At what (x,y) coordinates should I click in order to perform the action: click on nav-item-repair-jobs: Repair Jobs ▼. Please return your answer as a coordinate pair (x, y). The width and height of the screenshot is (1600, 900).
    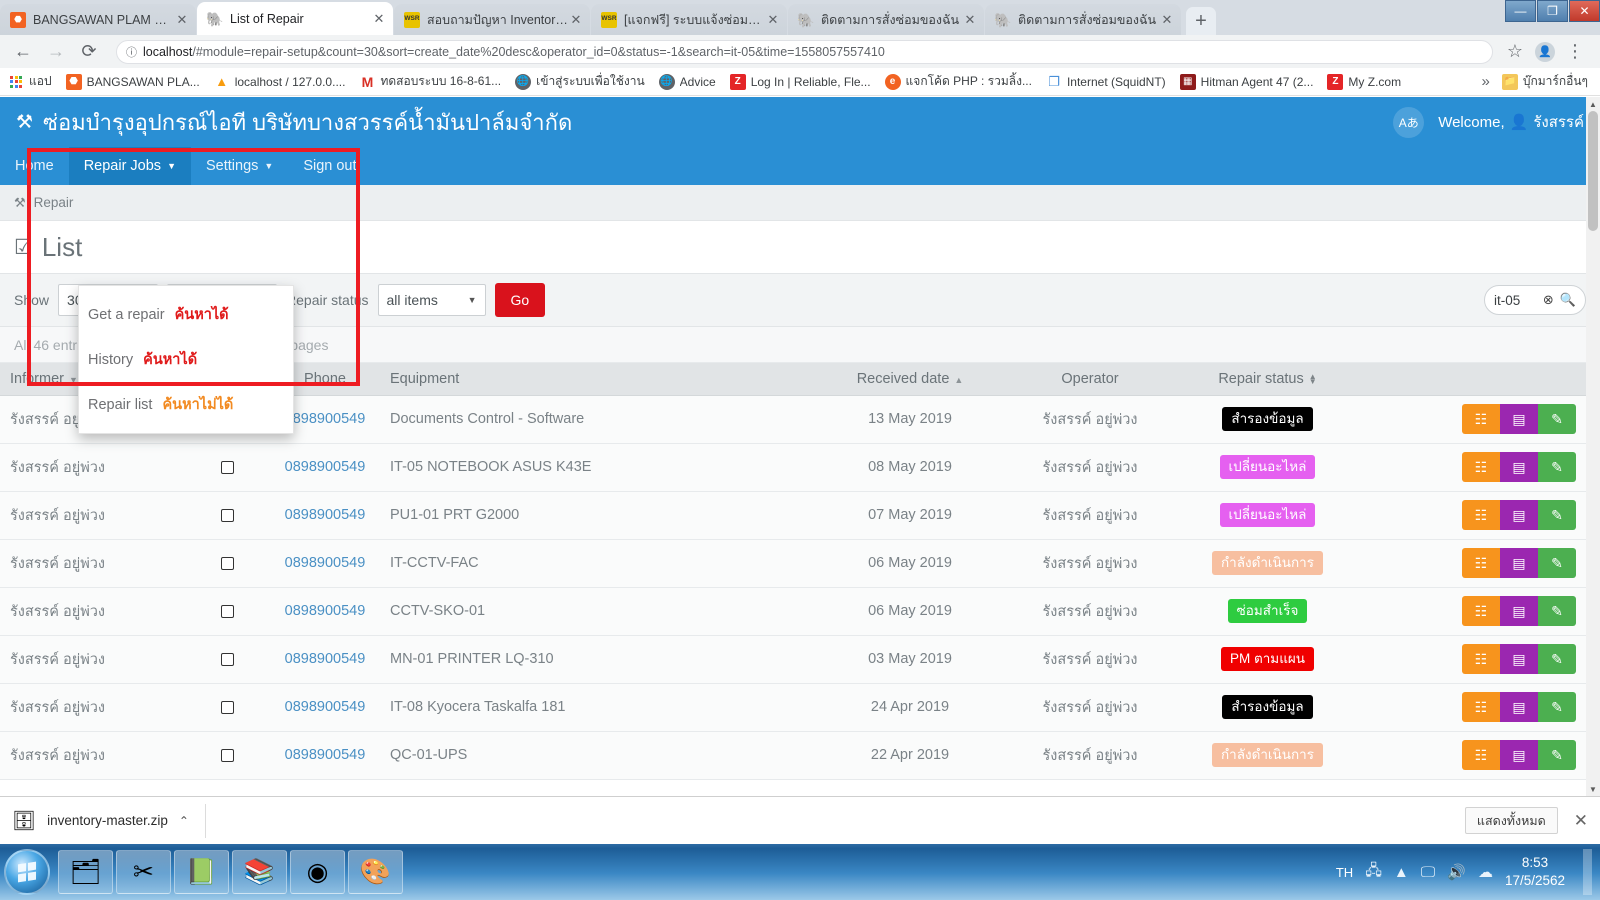
    Looking at the image, I should click on (129, 166).